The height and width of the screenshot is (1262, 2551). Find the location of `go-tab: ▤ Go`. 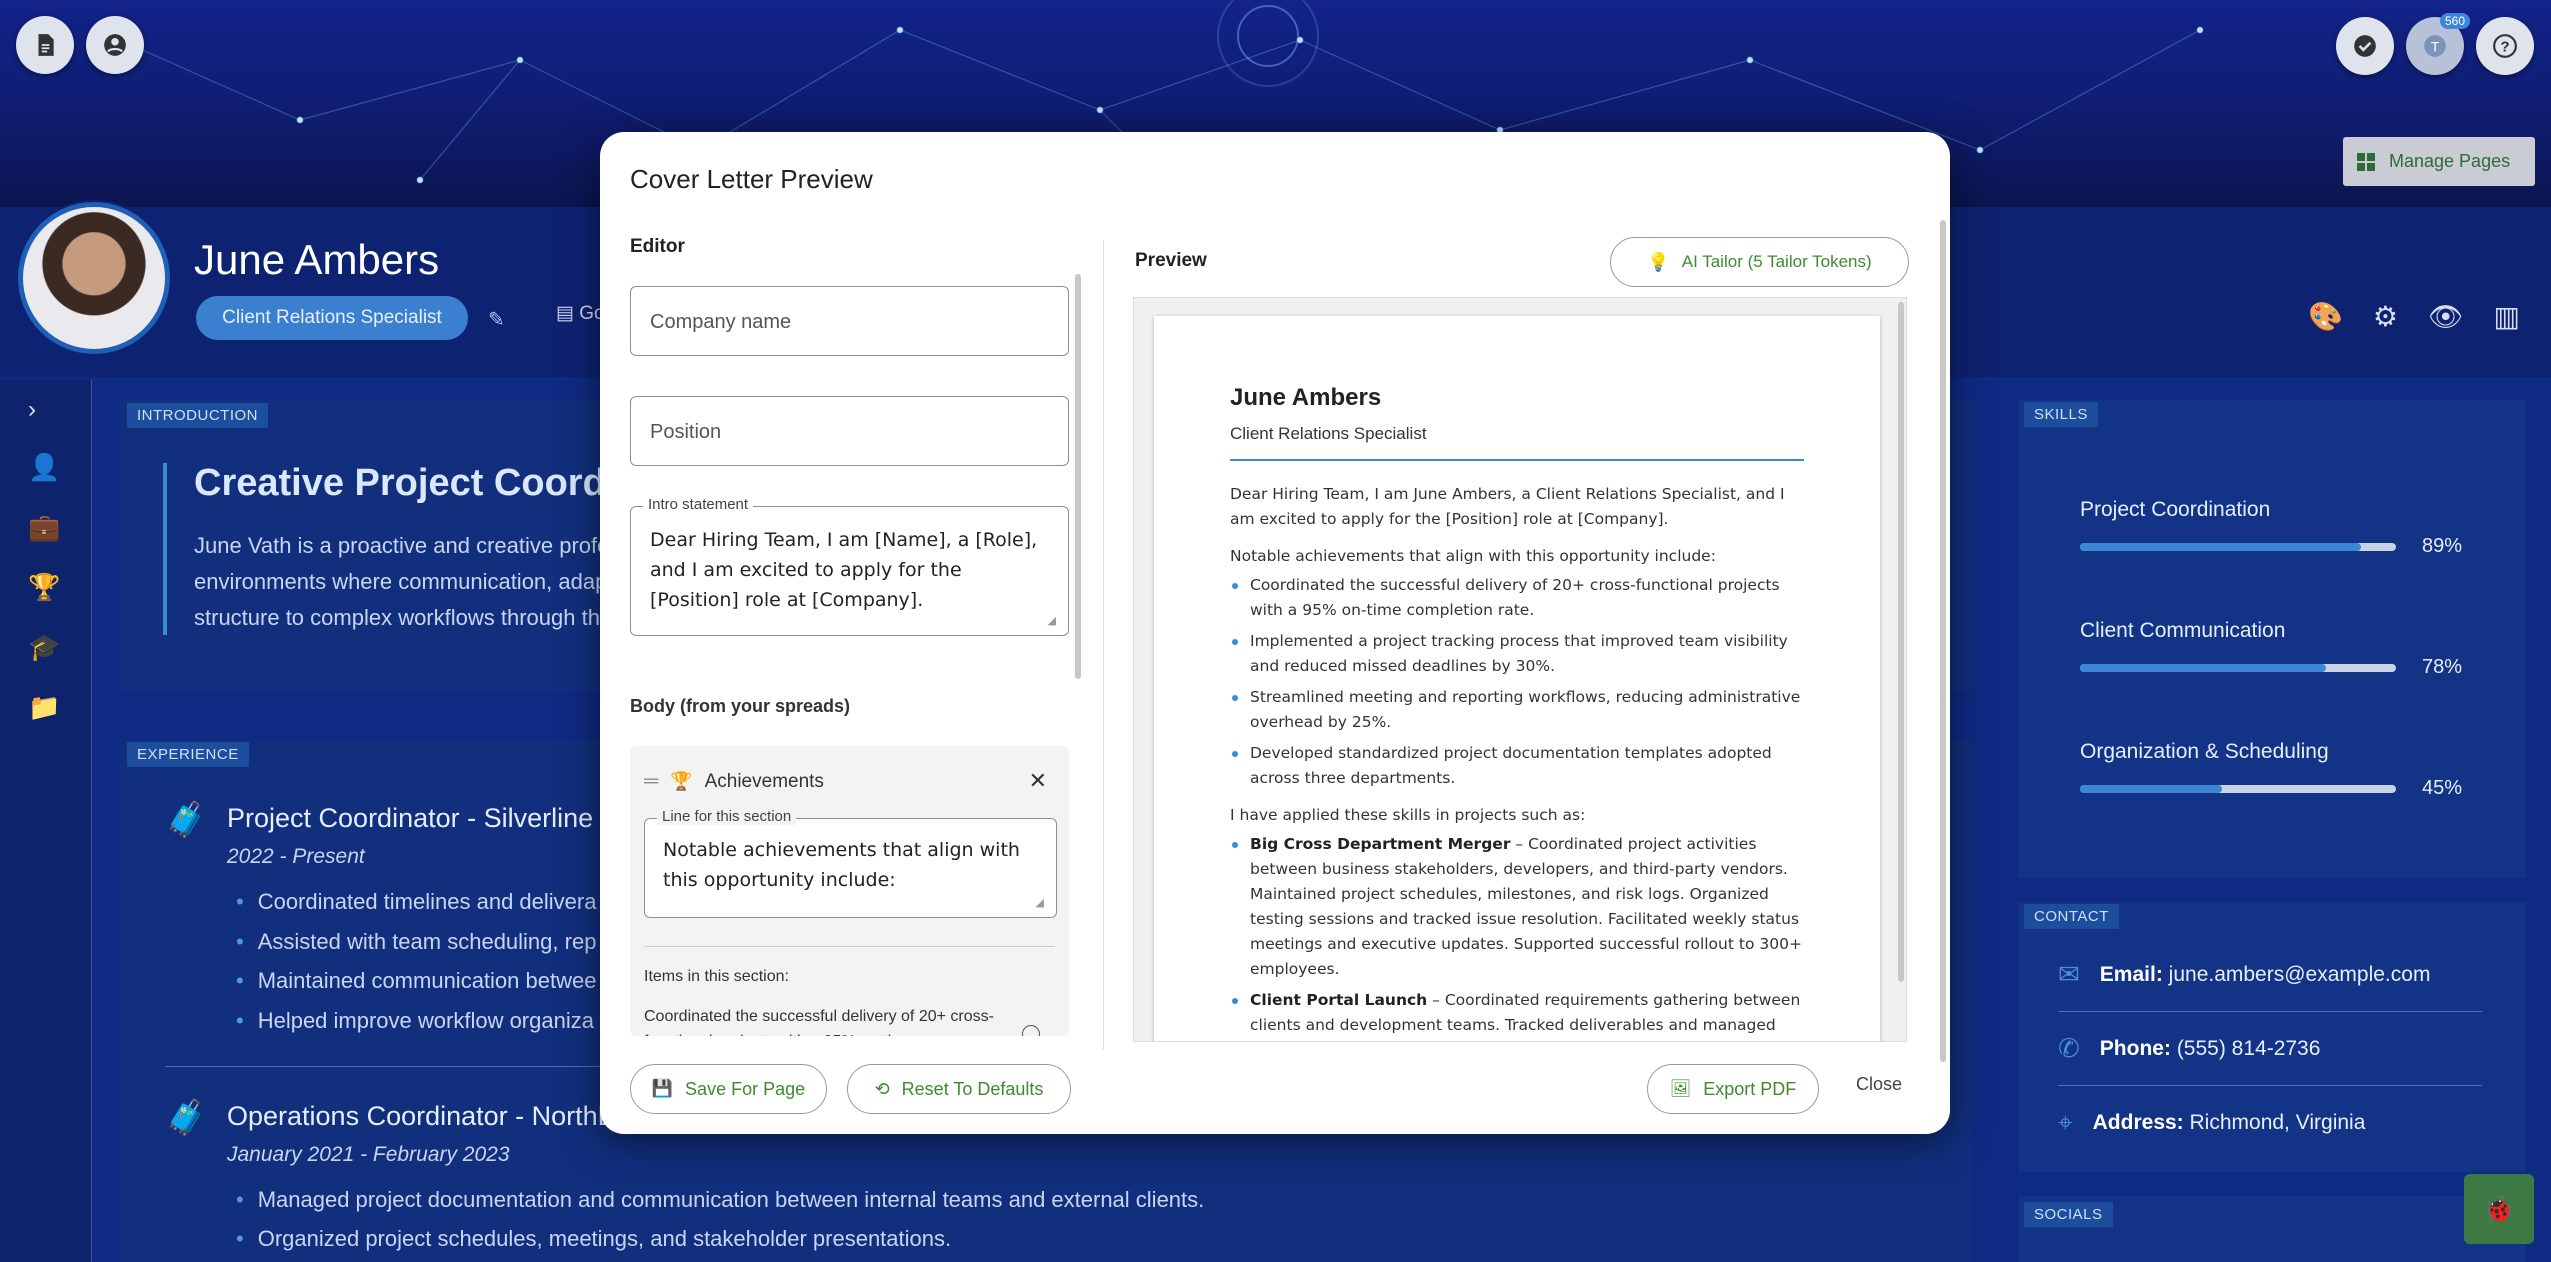

go-tab: ▤ Go is located at coordinates (580, 313).